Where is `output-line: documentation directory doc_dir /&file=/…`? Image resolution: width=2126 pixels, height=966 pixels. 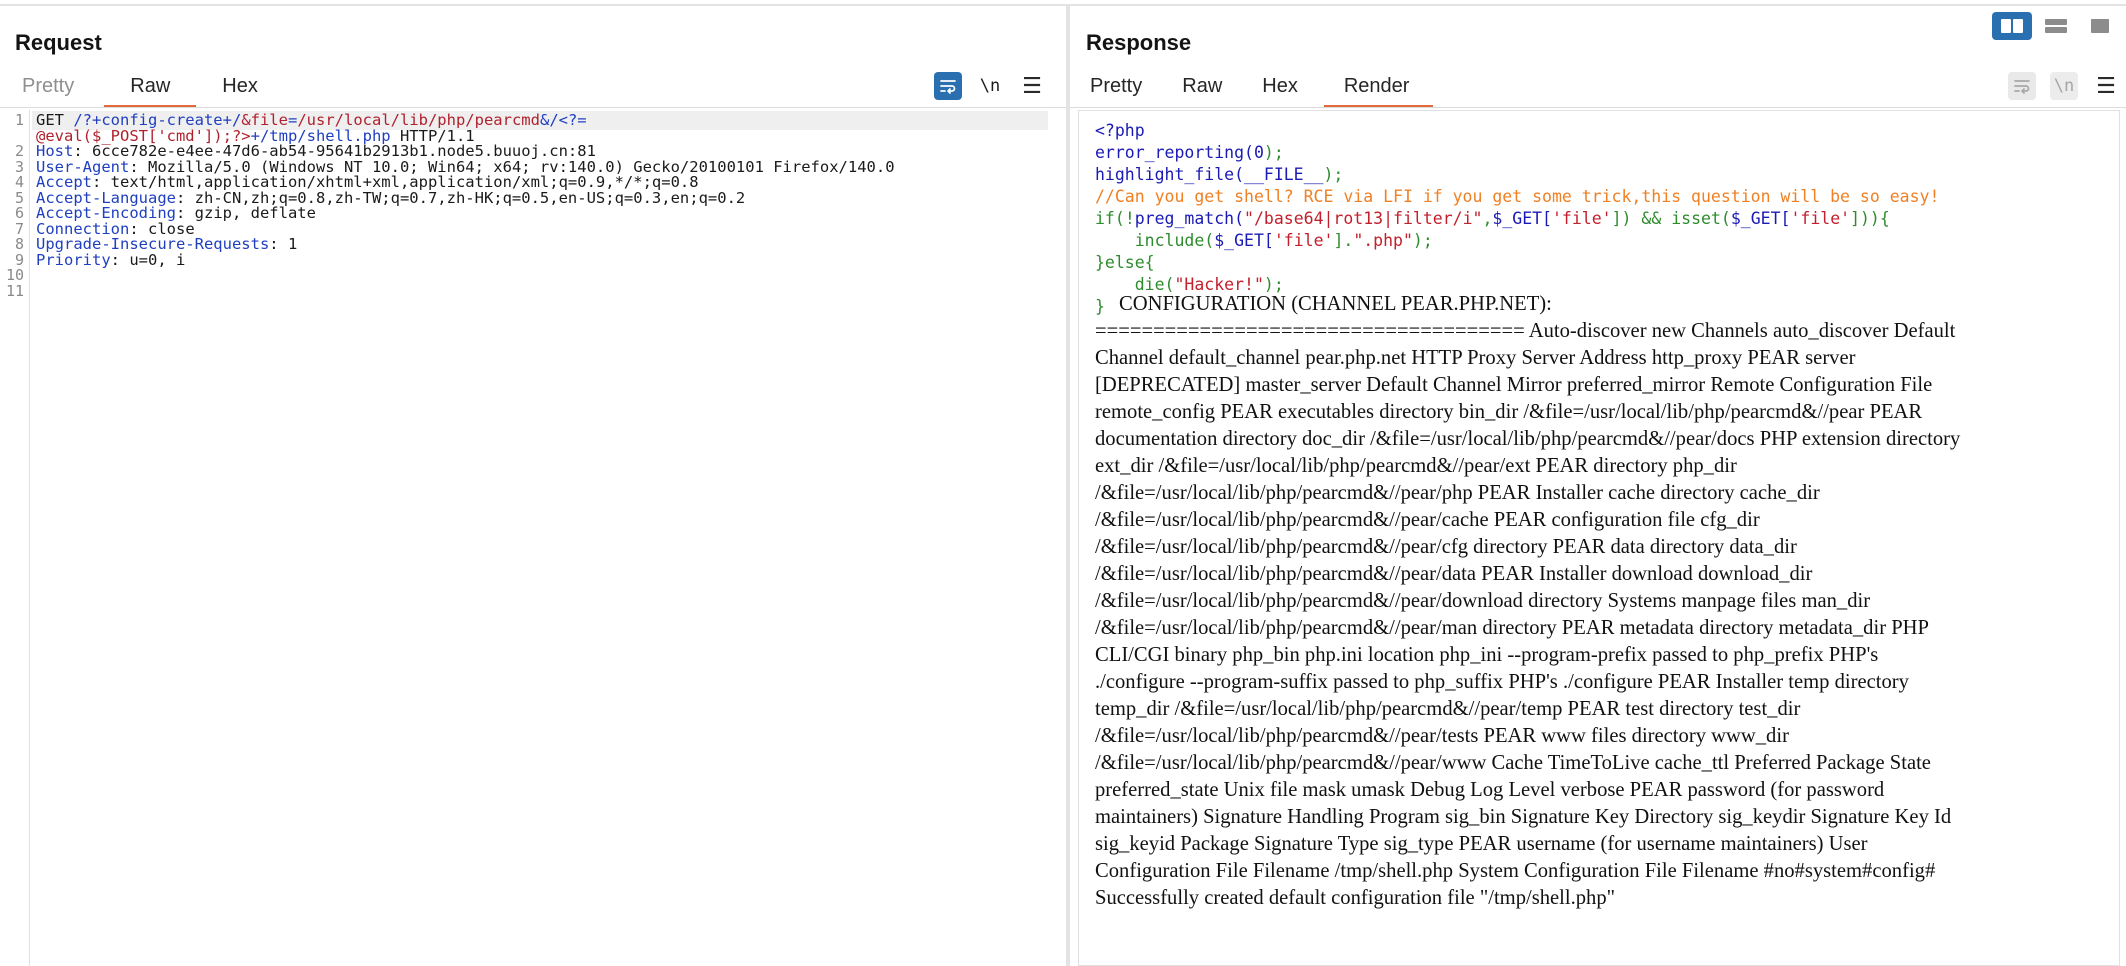
output-line: documentation directory doc_dir /&file=/… is located at coordinates (1528, 439).